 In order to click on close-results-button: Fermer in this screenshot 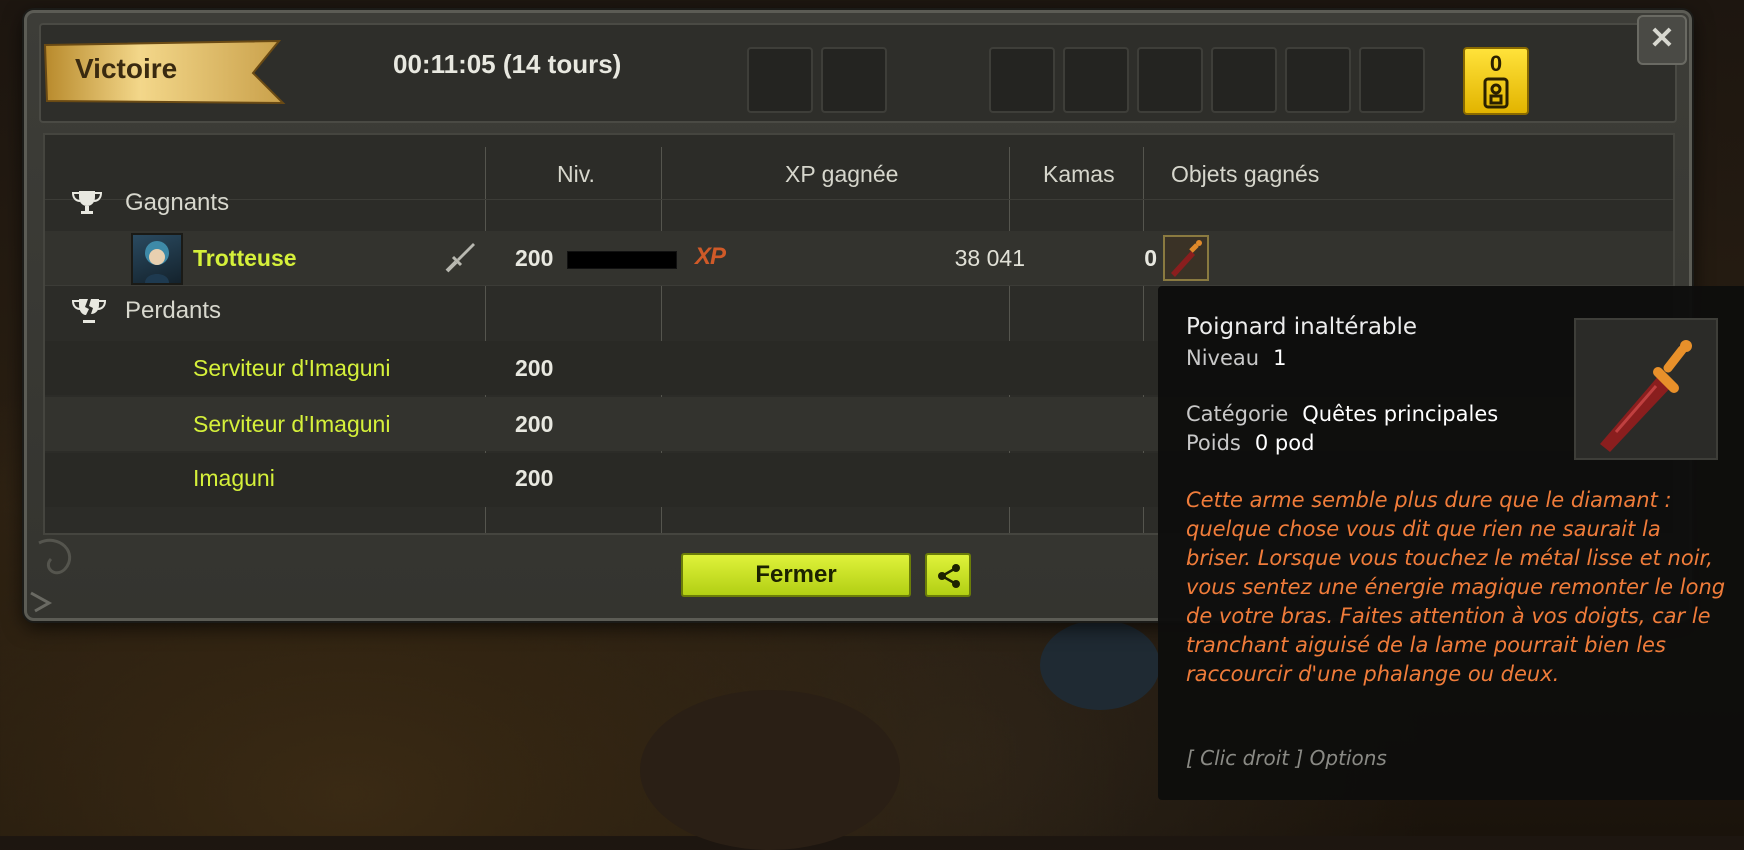, I will do `click(796, 575)`.